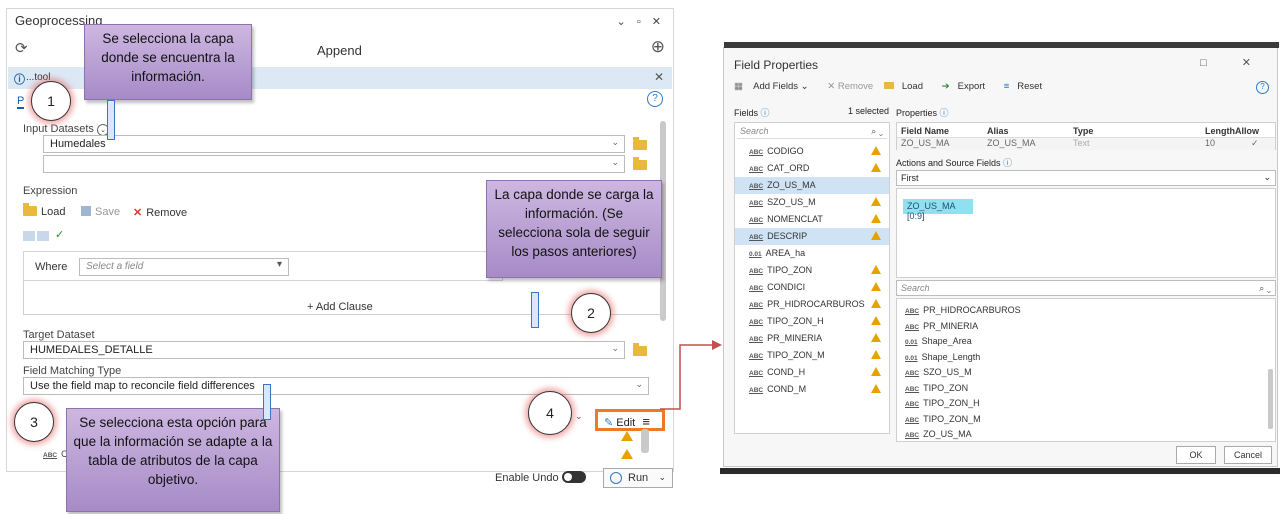 The width and height of the screenshot is (1280, 514). What do you see at coordinates (334, 164) in the screenshot?
I see `input-dataset-field-empty: ⌄` at bounding box center [334, 164].